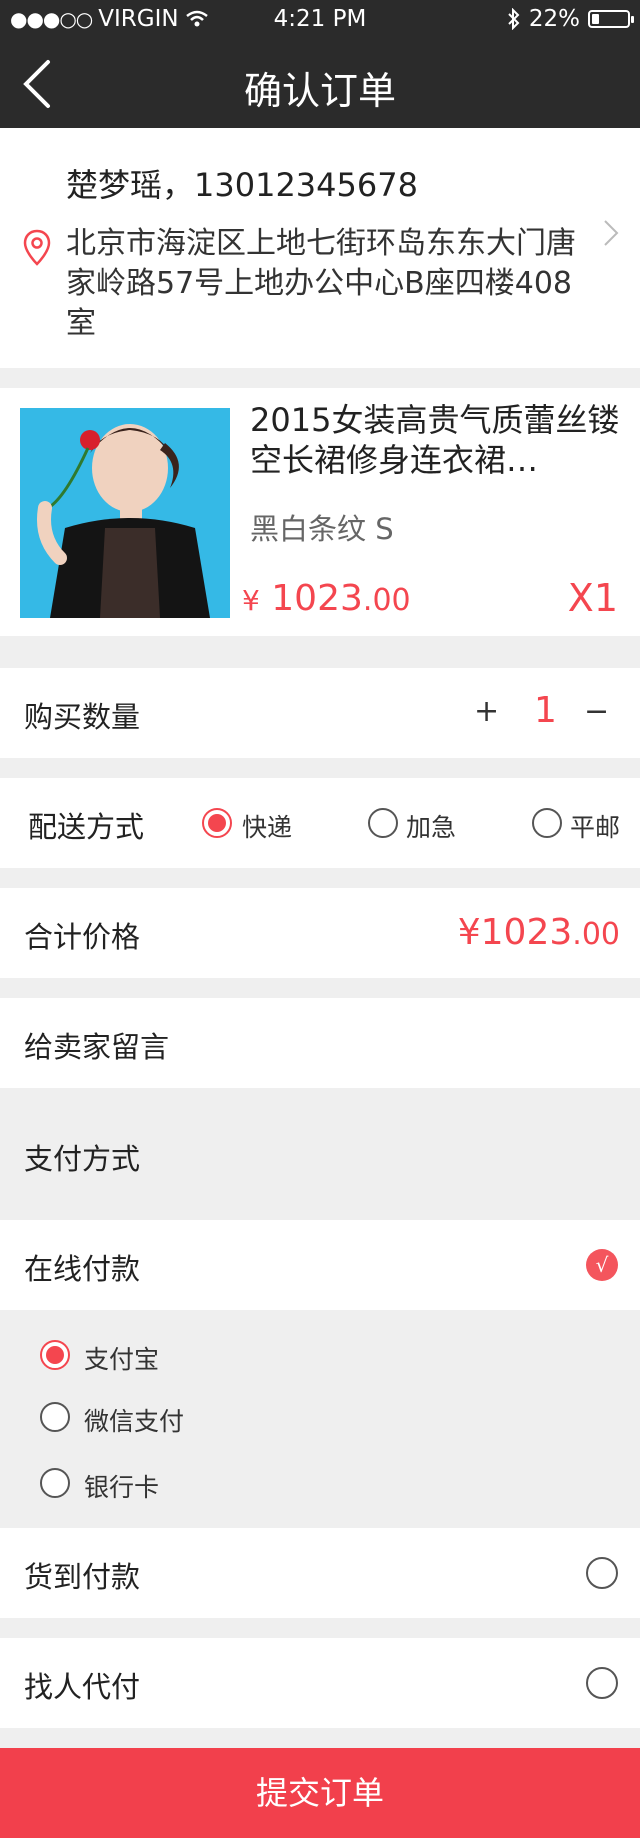 The width and height of the screenshot is (640, 1838). Describe the element at coordinates (55, 1483) in the screenshot. I see `bank-card-radio` at that location.